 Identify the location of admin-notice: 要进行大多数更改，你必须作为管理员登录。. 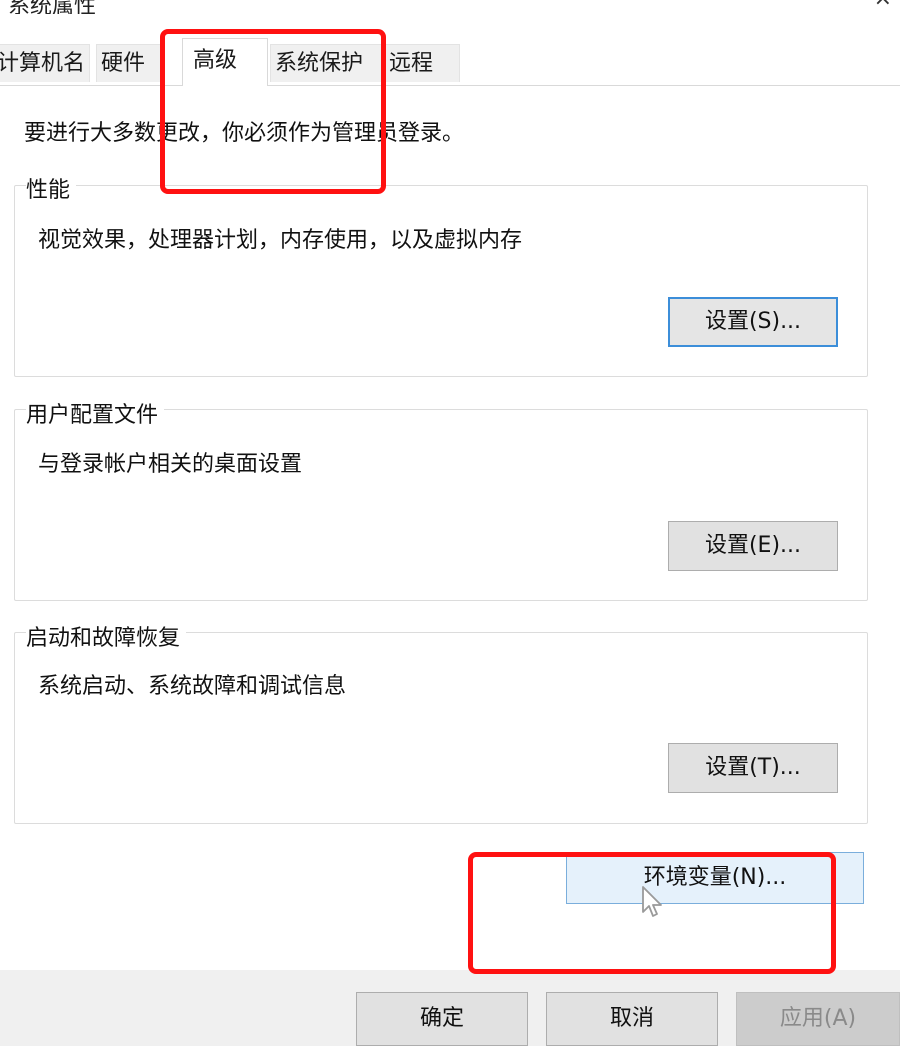
(244, 133).